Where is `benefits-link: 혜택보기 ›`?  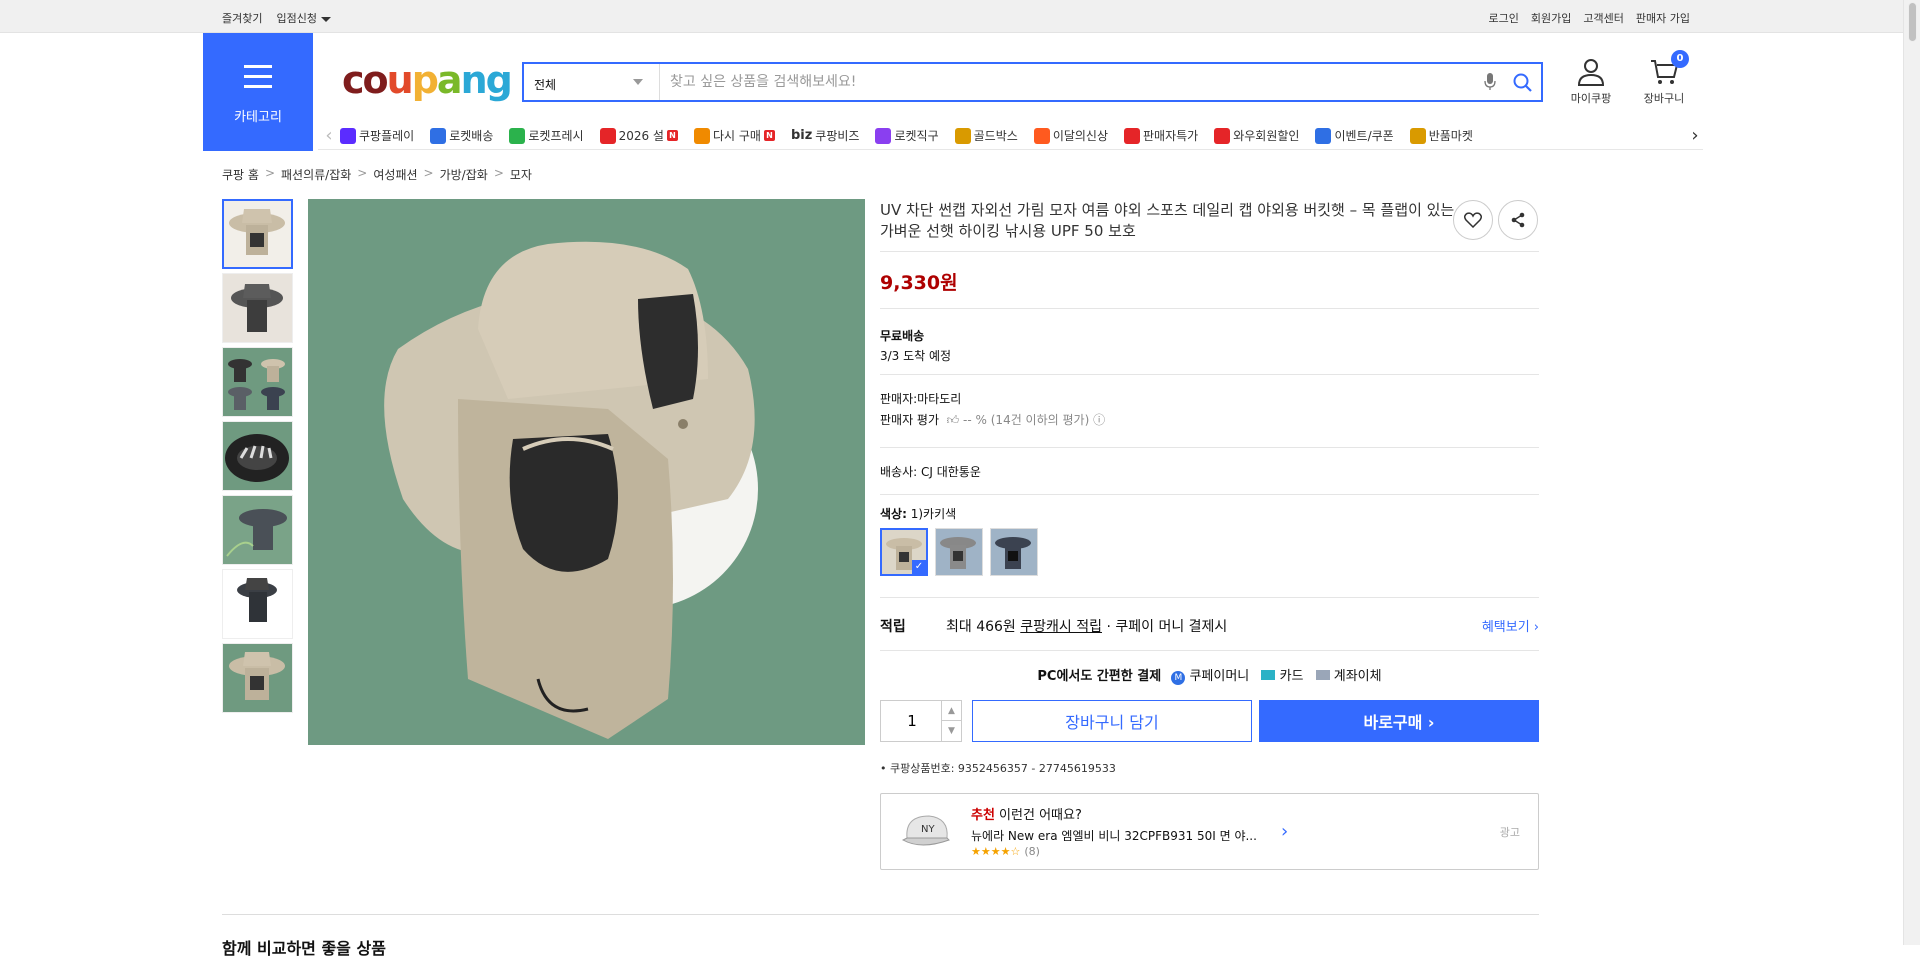
benefits-link: 혜택보기 › is located at coordinates (1510, 625).